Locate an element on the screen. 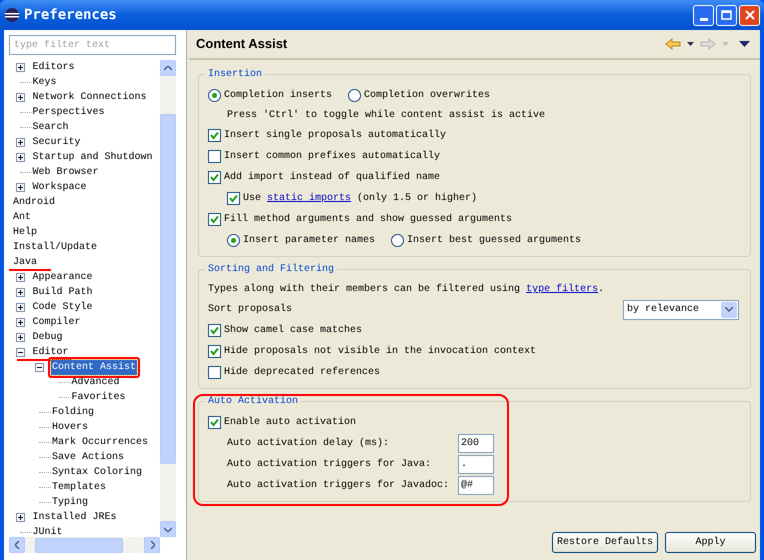  text-field: . is located at coordinates (476, 464).